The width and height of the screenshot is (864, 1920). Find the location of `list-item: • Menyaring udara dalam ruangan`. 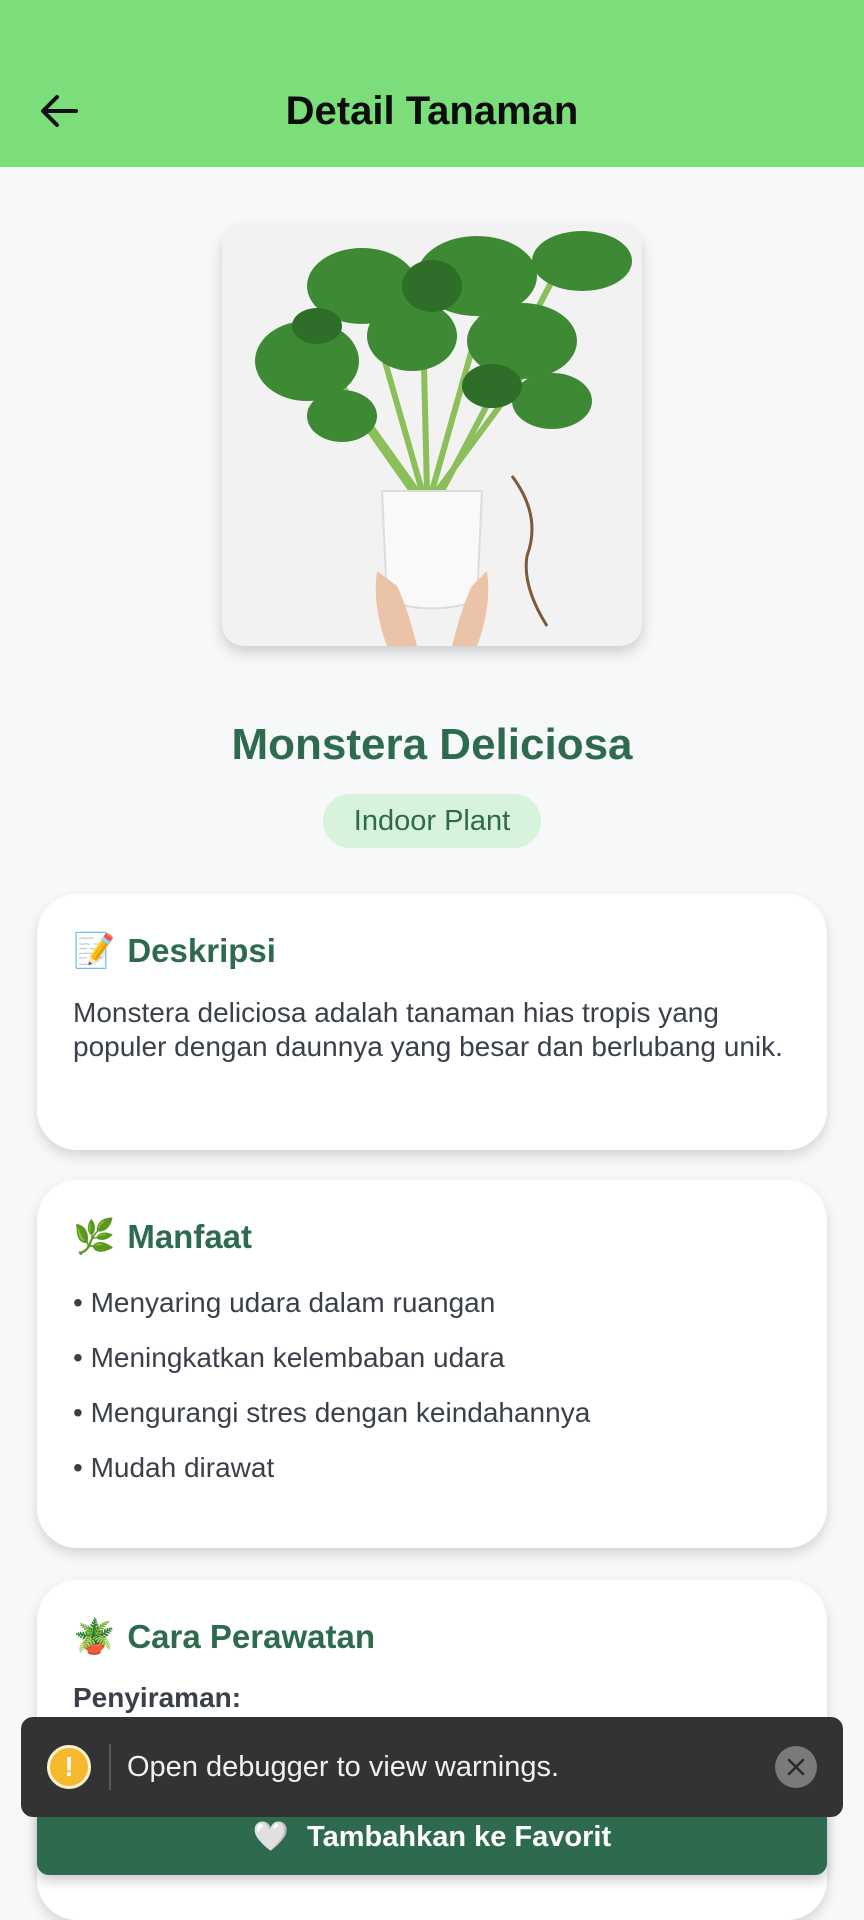

list-item: • Menyaring udara dalam ruangan is located at coordinates (284, 1302).